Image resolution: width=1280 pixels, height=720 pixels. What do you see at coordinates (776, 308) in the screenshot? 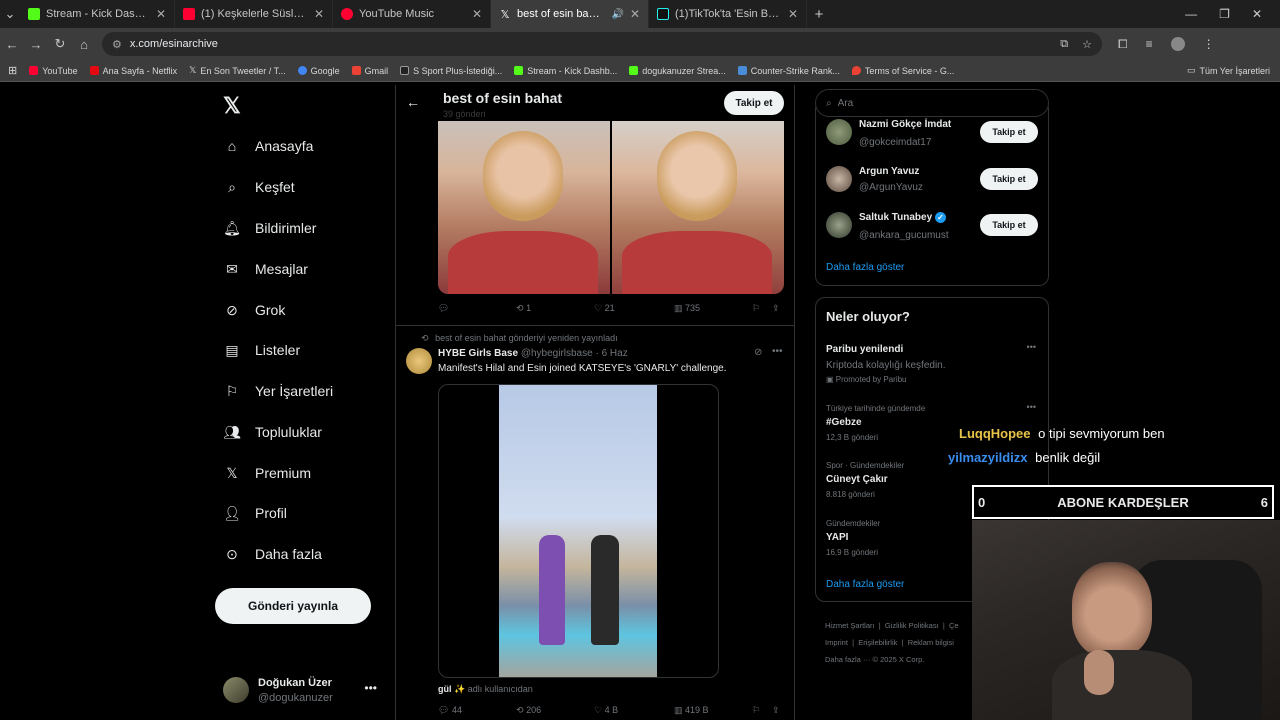
I see `share-icon: ⇪` at bounding box center [776, 308].